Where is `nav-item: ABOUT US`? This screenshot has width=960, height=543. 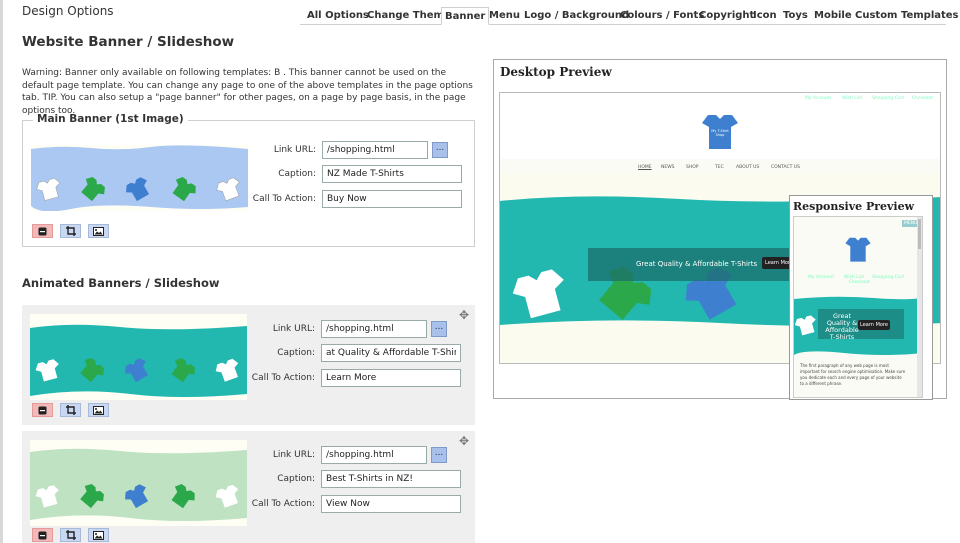 nav-item: ABOUT US is located at coordinates (748, 167).